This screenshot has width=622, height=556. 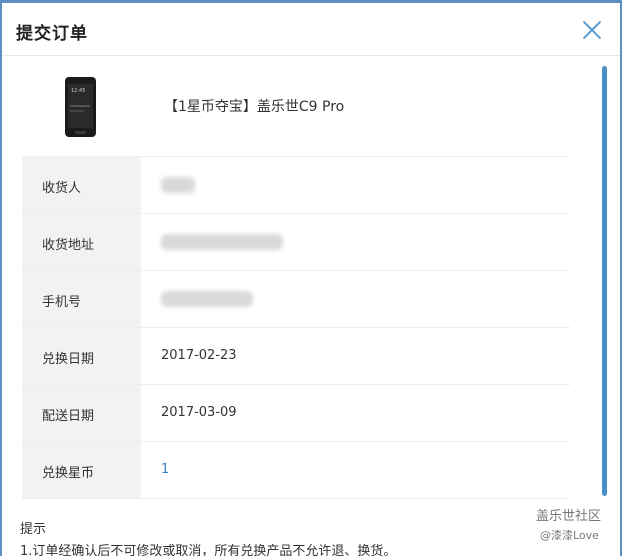 What do you see at coordinates (296, 299) in the screenshot?
I see `table-row: 手机号` at bounding box center [296, 299].